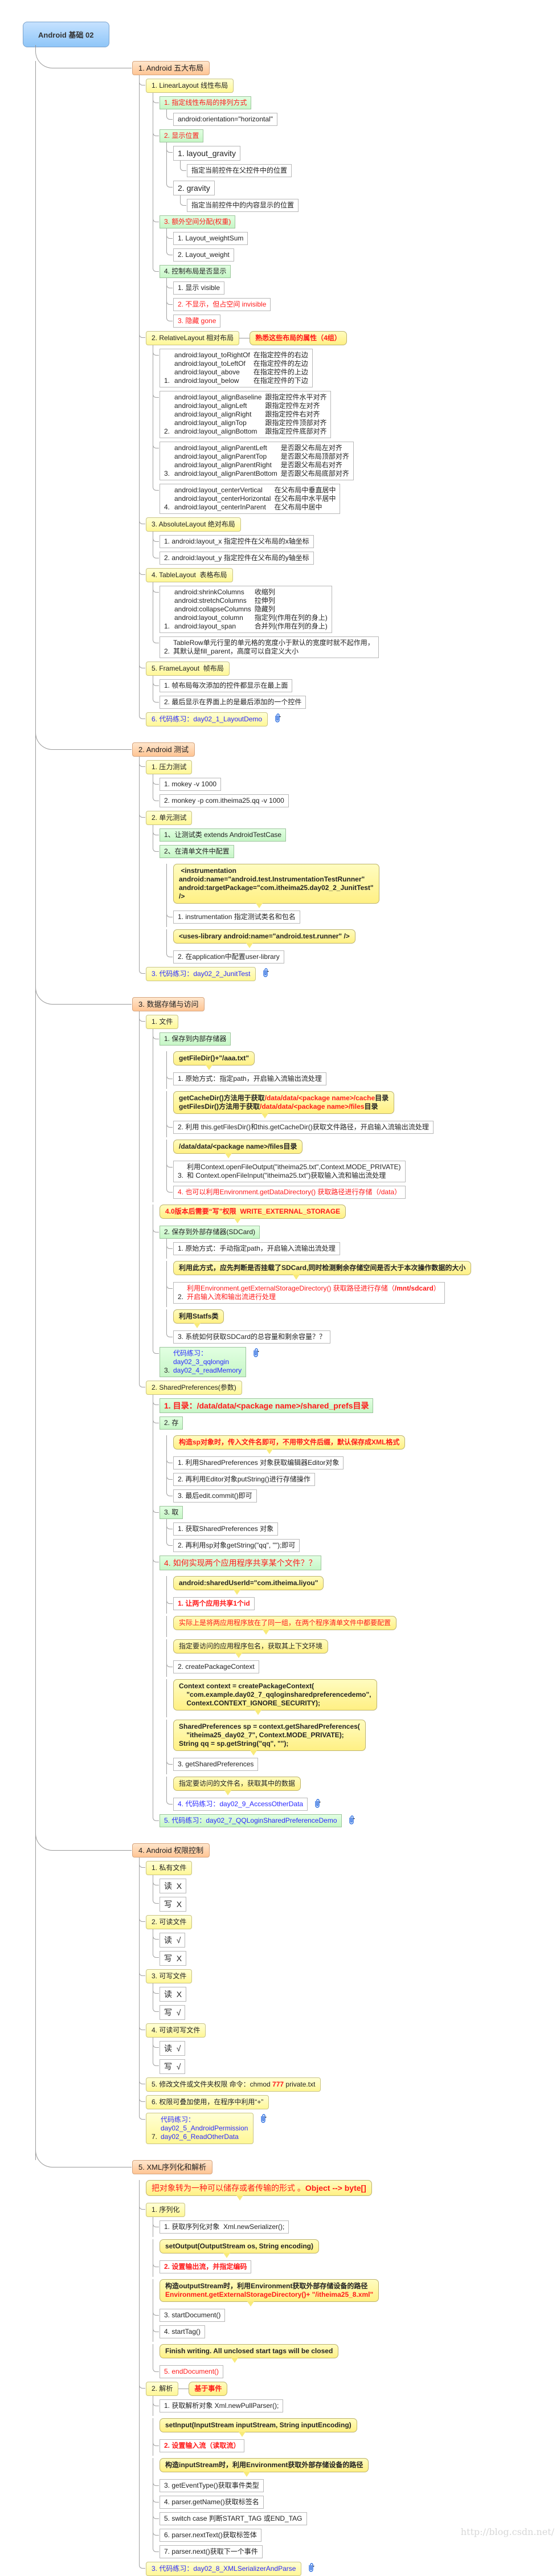 The width and height of the screenshot is (560, 2576). What do you see at coordinates (193, 338) in the screenshot?
I see `topic-node: 2. RelativeLayout 相对布局` at bounding box center [193, 338].